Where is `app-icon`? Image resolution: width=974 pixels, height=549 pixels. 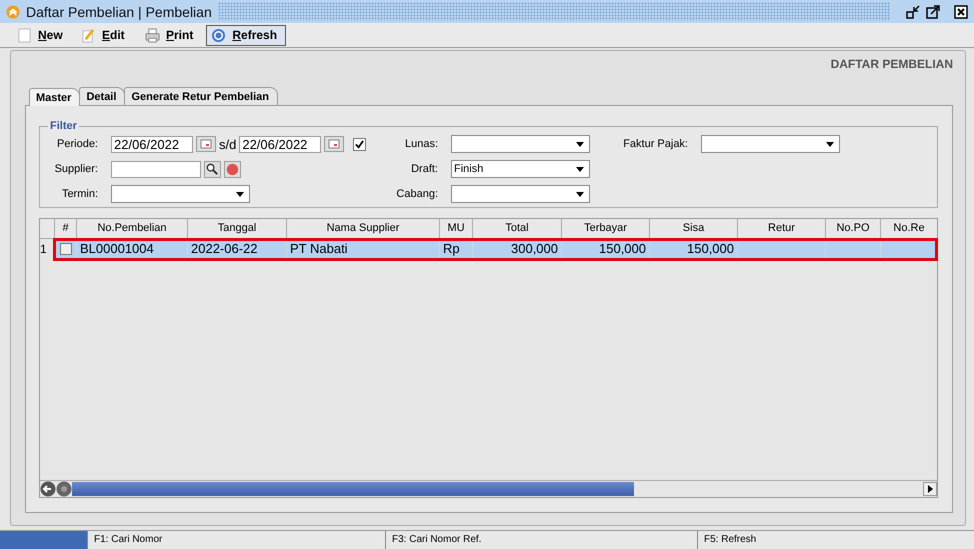 app-icon is located at coordinates (13, 11).